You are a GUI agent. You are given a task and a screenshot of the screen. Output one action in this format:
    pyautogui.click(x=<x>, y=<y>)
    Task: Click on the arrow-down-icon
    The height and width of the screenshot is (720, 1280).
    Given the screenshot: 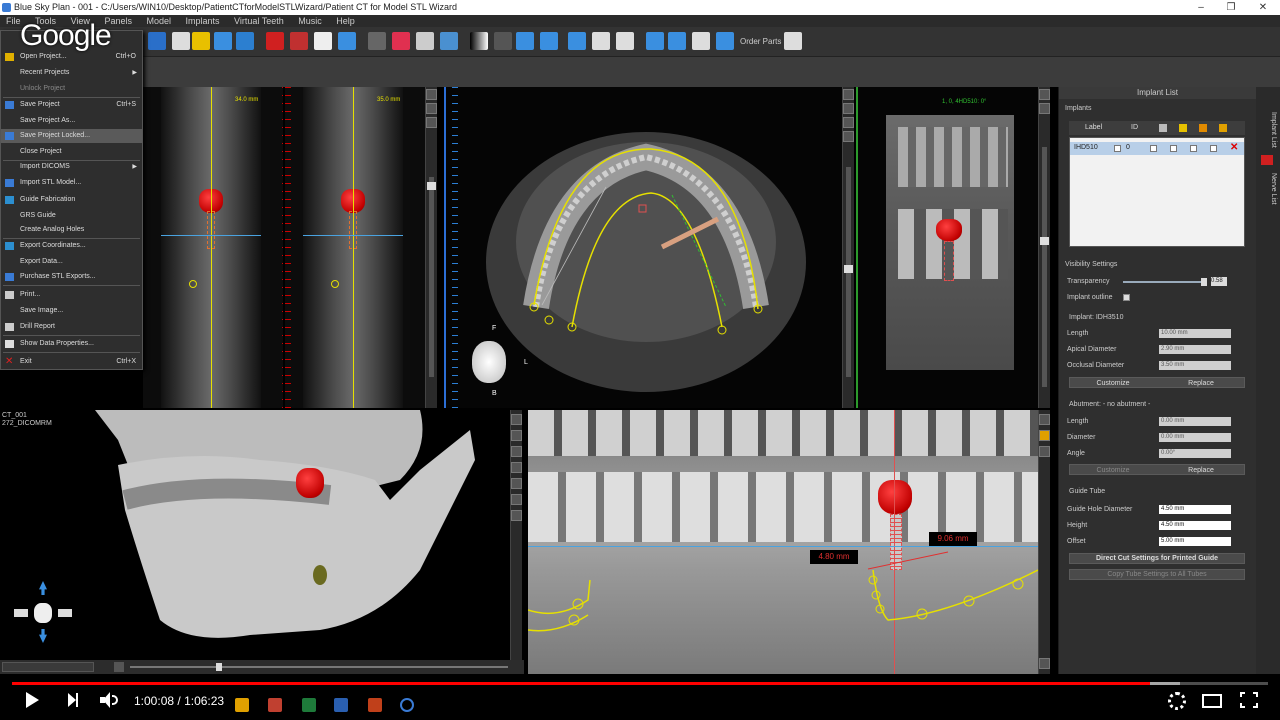 What is the action you would take?
    pyautogui.click(x=43, y=636)
    